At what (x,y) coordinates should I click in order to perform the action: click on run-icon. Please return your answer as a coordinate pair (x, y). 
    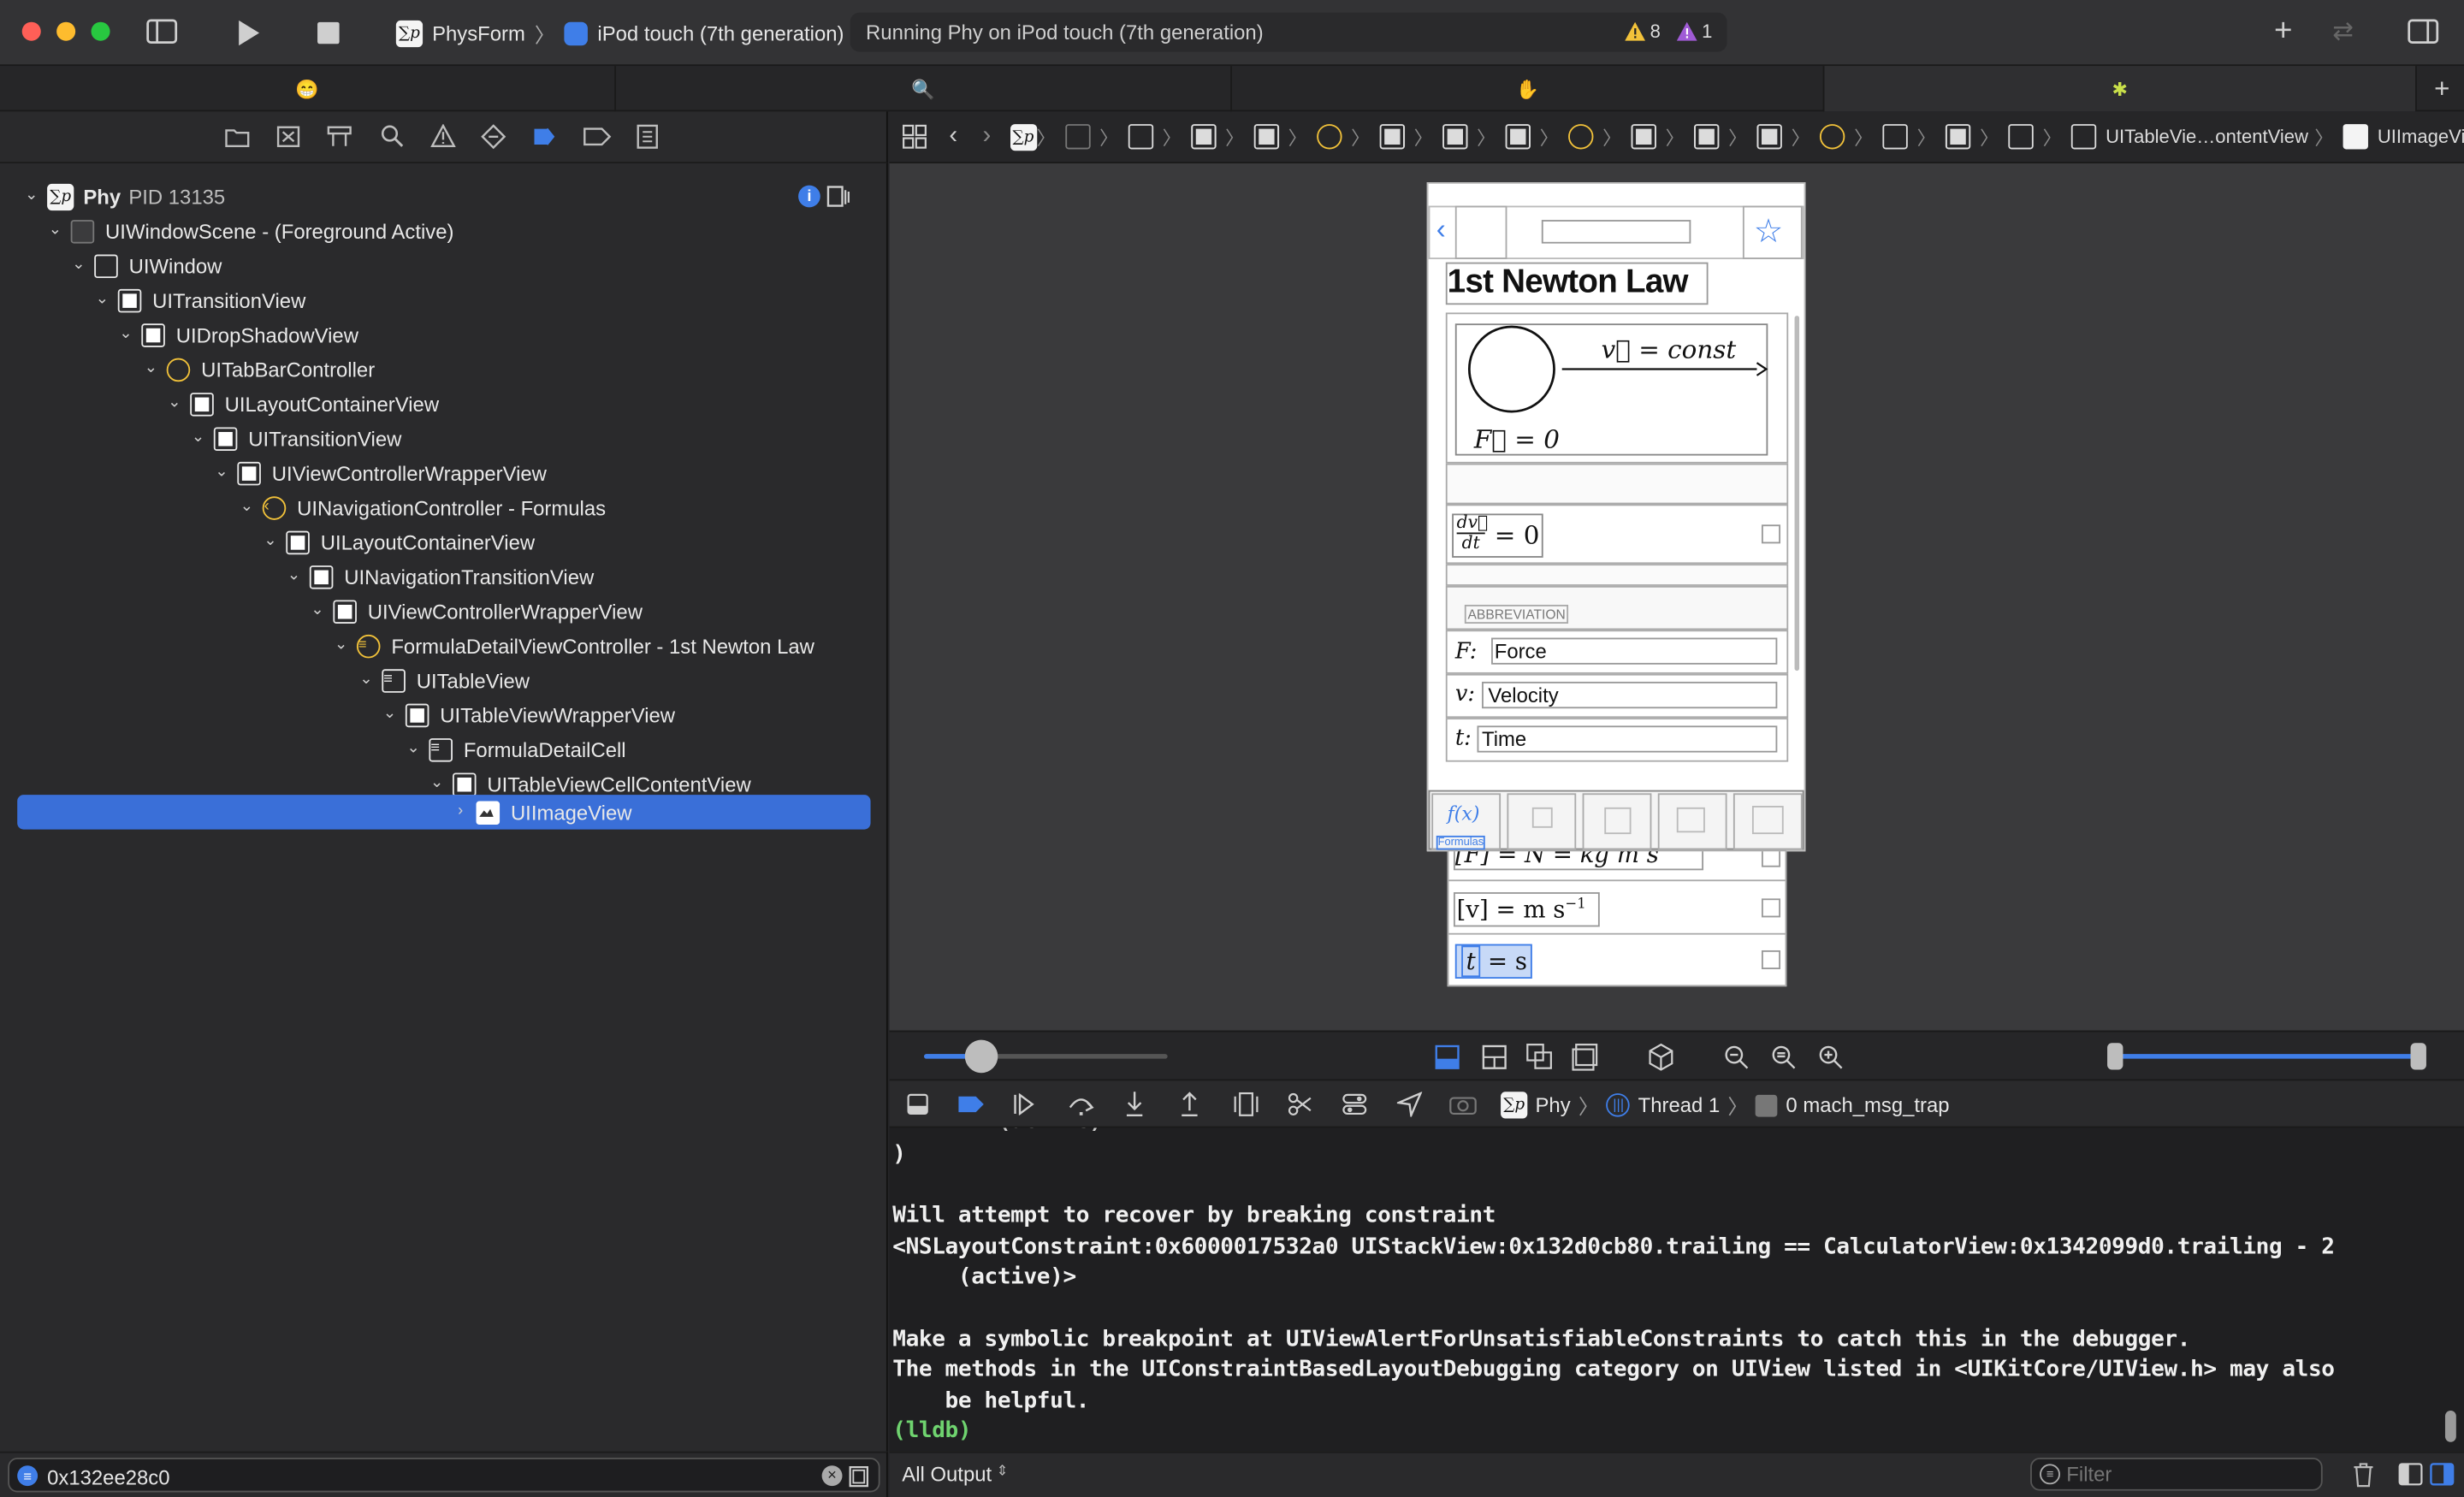
    Looking at the image, I should click on (248, 33).